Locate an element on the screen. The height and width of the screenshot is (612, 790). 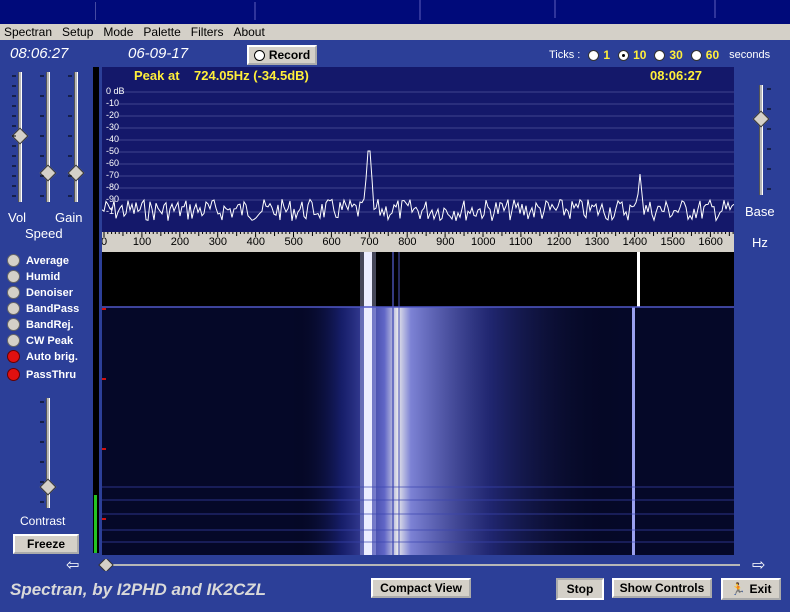
freq-tick-label: 300 is located at coordinates (218, 242).